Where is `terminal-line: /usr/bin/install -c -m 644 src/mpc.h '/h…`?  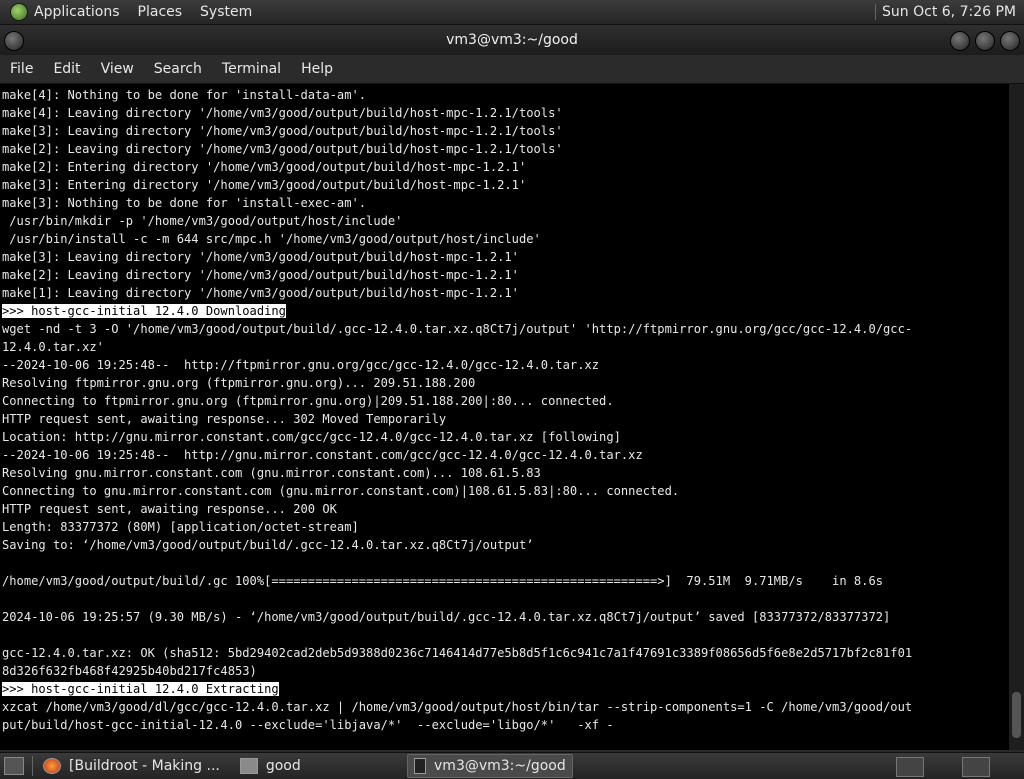 terminal-line: /usr/bin/install -c -m 644 src/mpc.h '/h… is located at coordinates (505, 239).